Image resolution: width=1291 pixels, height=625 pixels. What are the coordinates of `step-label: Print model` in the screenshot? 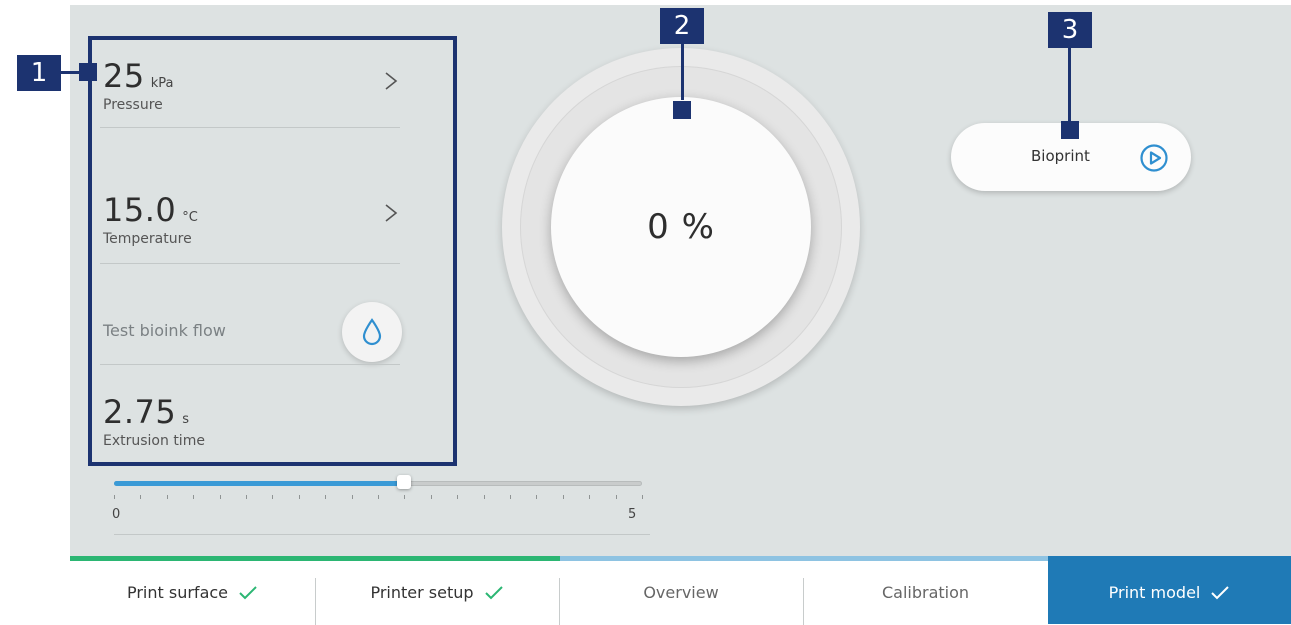 It's located at (1154, 592).